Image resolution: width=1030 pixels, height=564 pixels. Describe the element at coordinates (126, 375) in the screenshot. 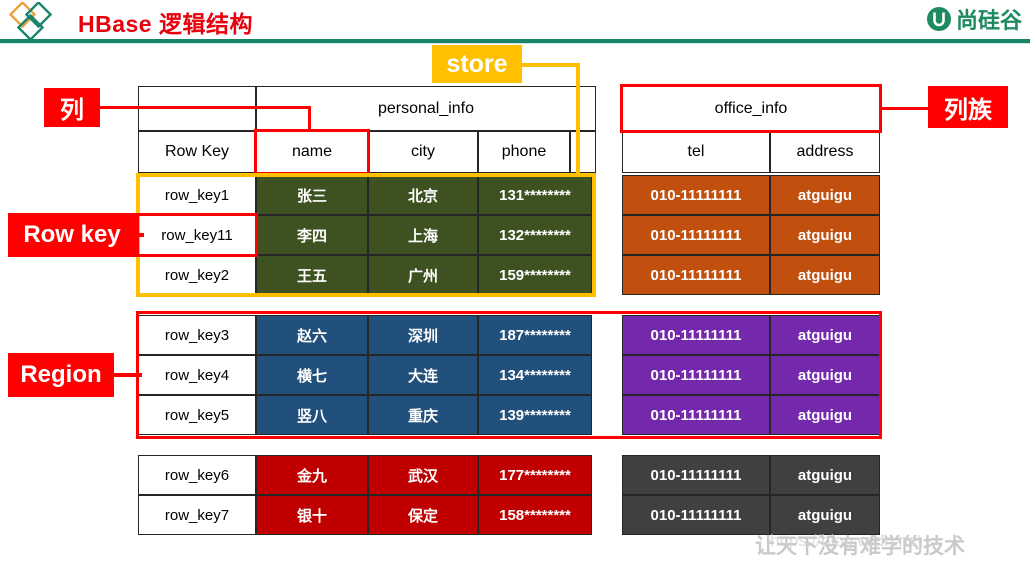

I see `connector-region` at that location.